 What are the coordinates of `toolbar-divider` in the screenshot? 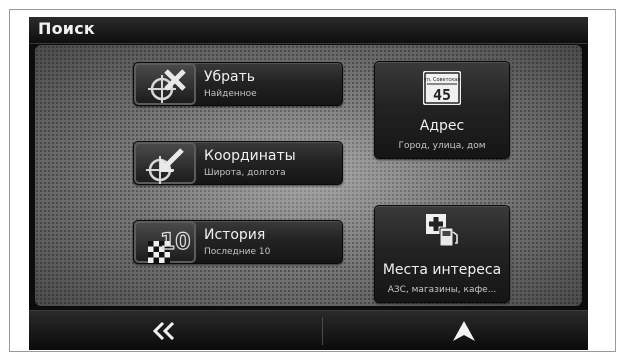 It's located at (322, 331).